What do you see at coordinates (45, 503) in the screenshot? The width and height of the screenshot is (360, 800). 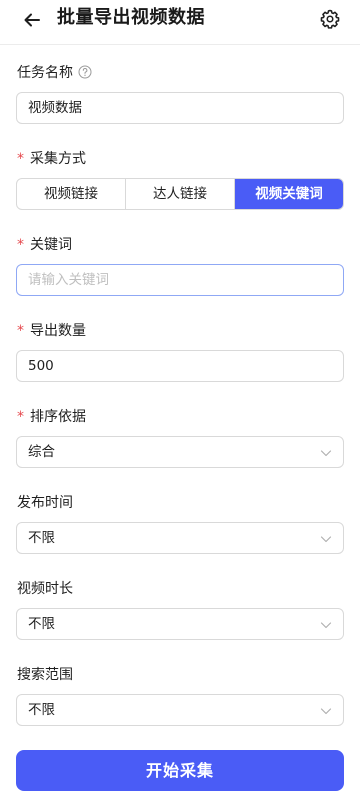 I see `publish-time-label: 发布时间` at bounding box center [45, 503].